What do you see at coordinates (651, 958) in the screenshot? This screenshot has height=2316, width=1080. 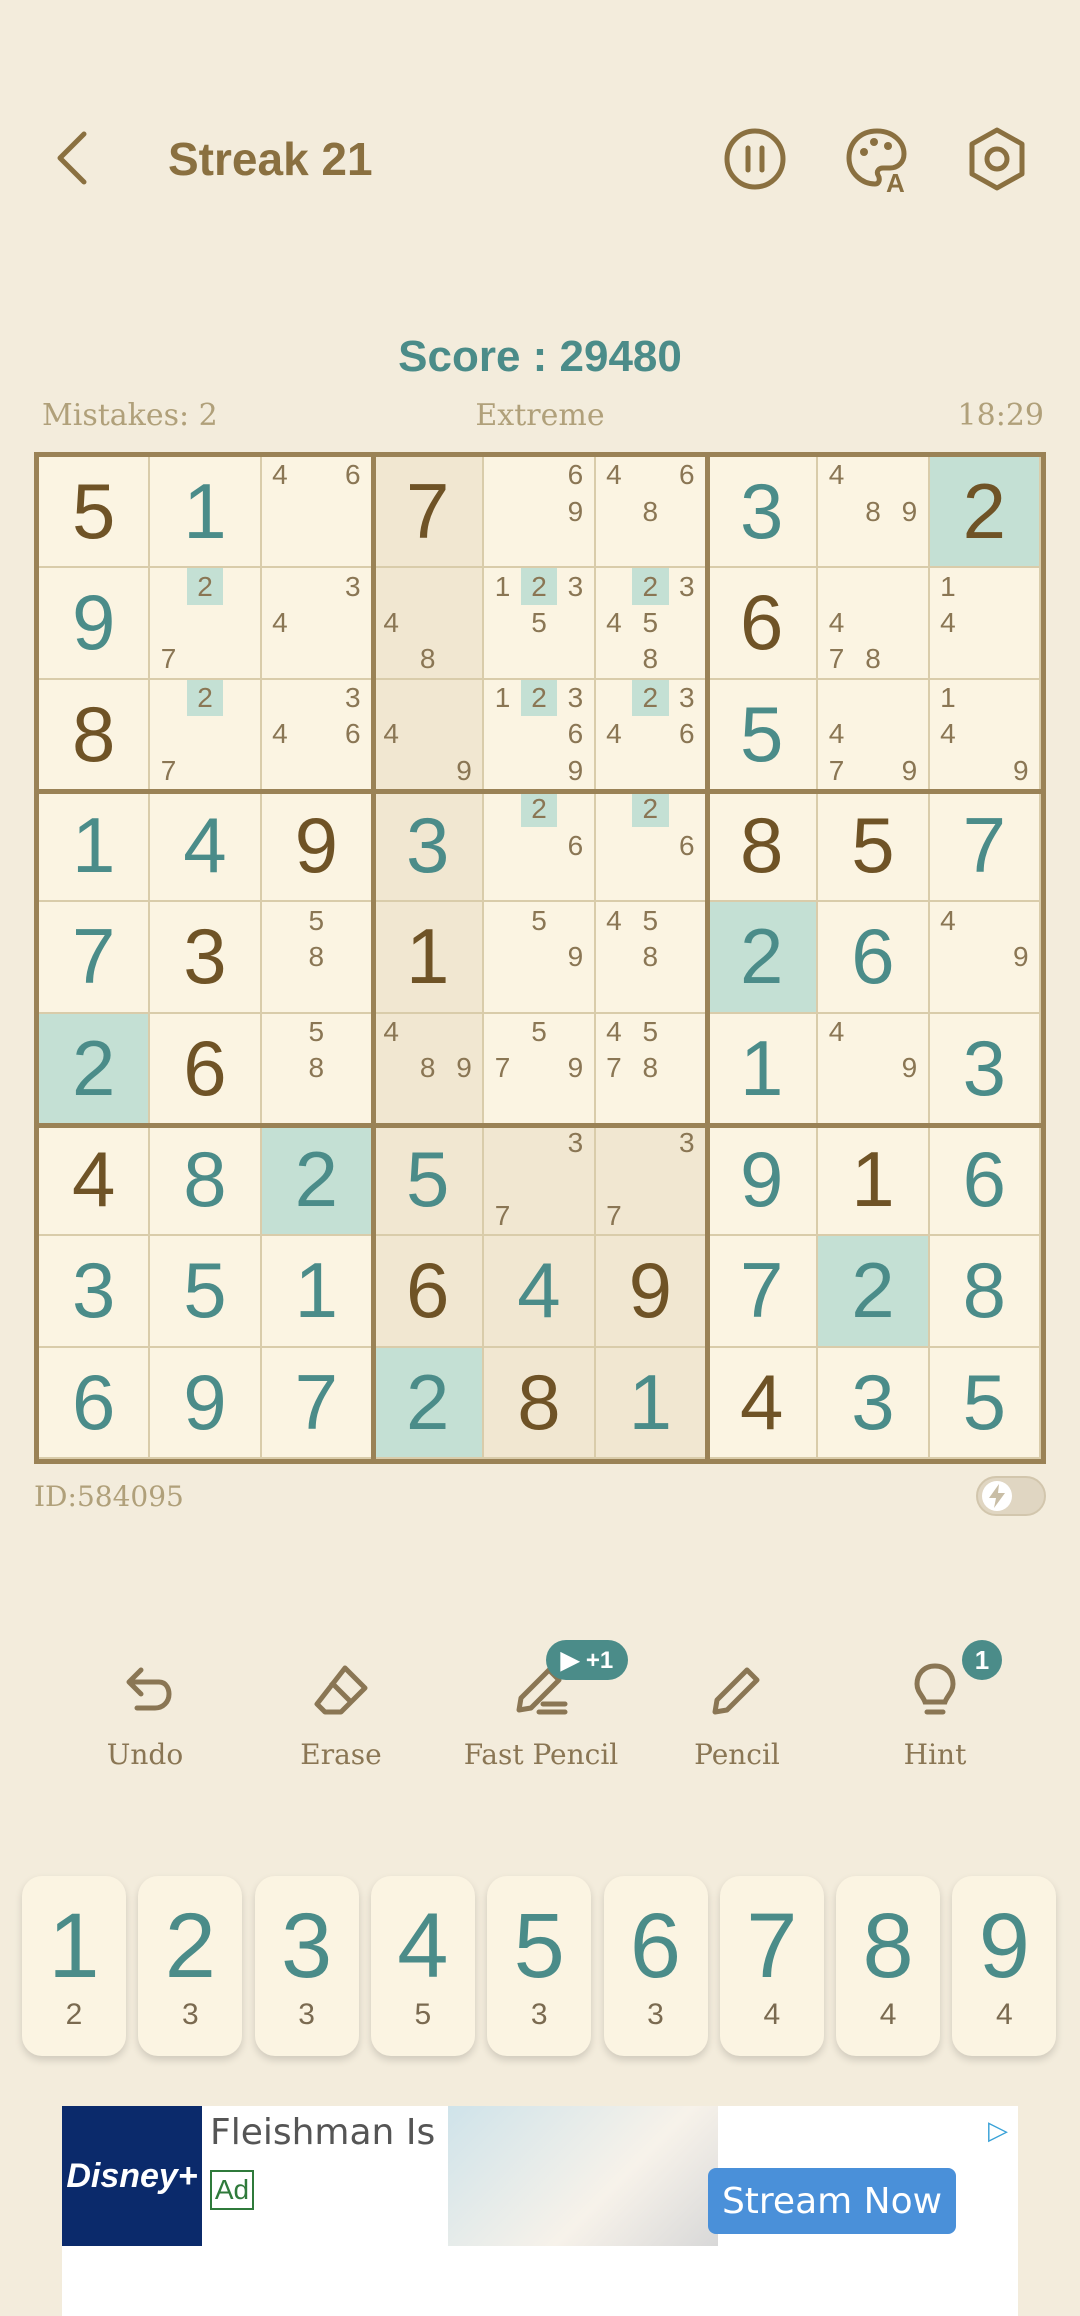 I see `sudoku-cell: 45 8` at bounding box center [651, 958].